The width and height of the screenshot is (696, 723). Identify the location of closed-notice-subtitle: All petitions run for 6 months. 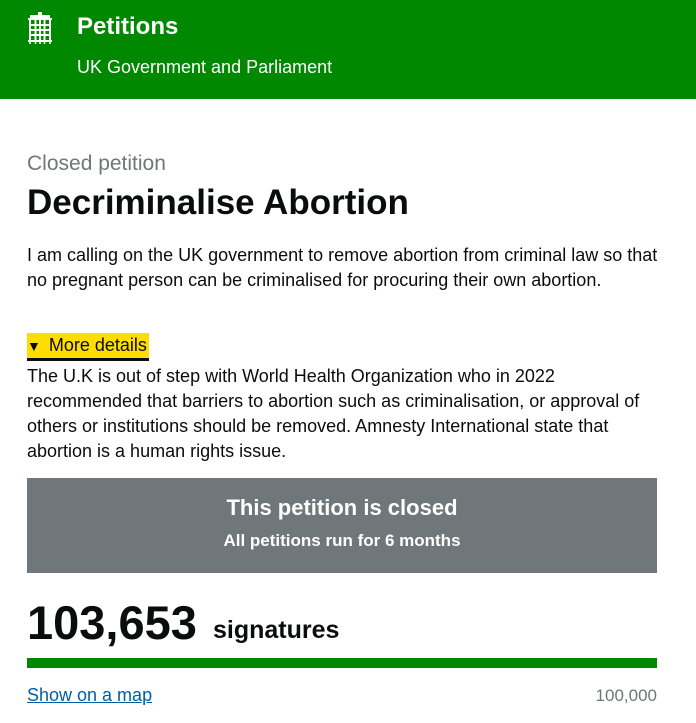
(342, 540).